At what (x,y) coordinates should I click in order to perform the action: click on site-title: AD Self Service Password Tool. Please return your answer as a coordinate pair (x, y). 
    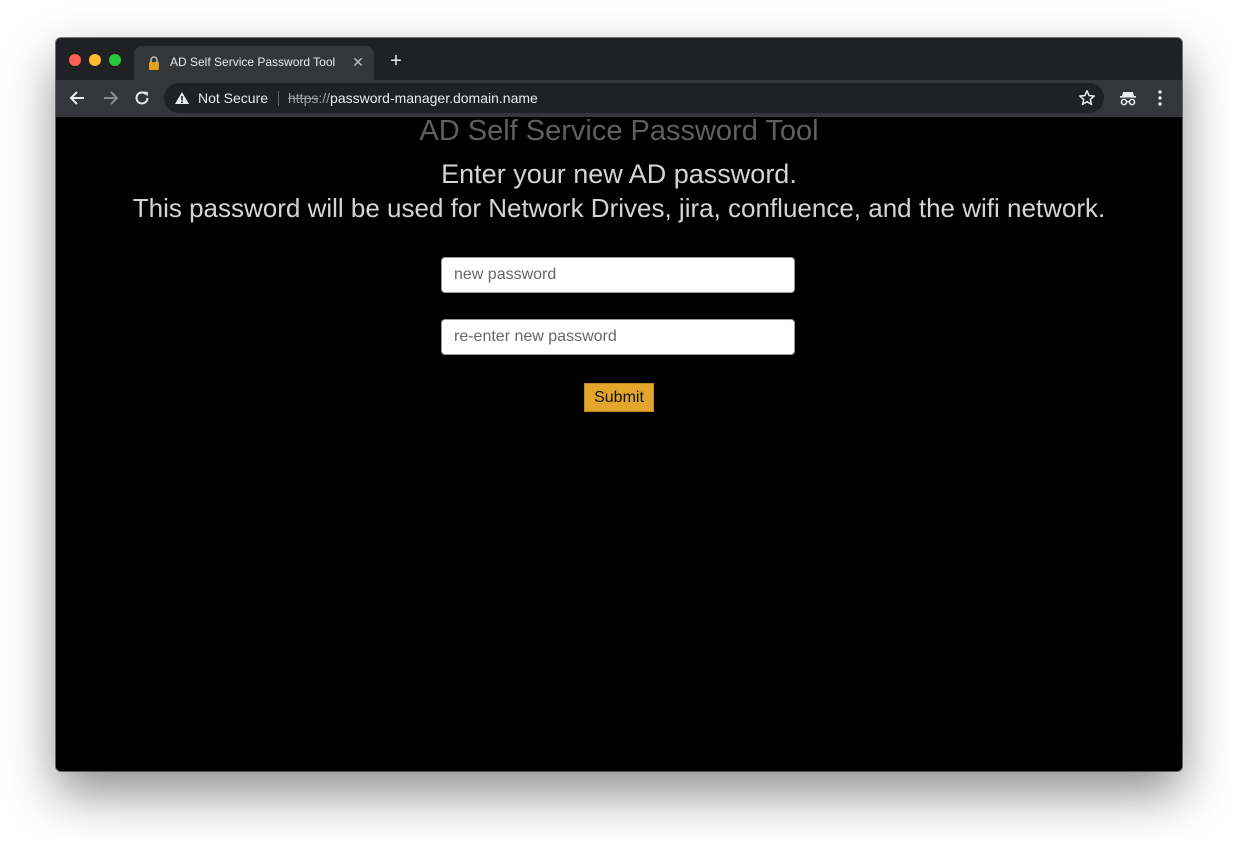
    Looking at the image, I should click on (619, 131).